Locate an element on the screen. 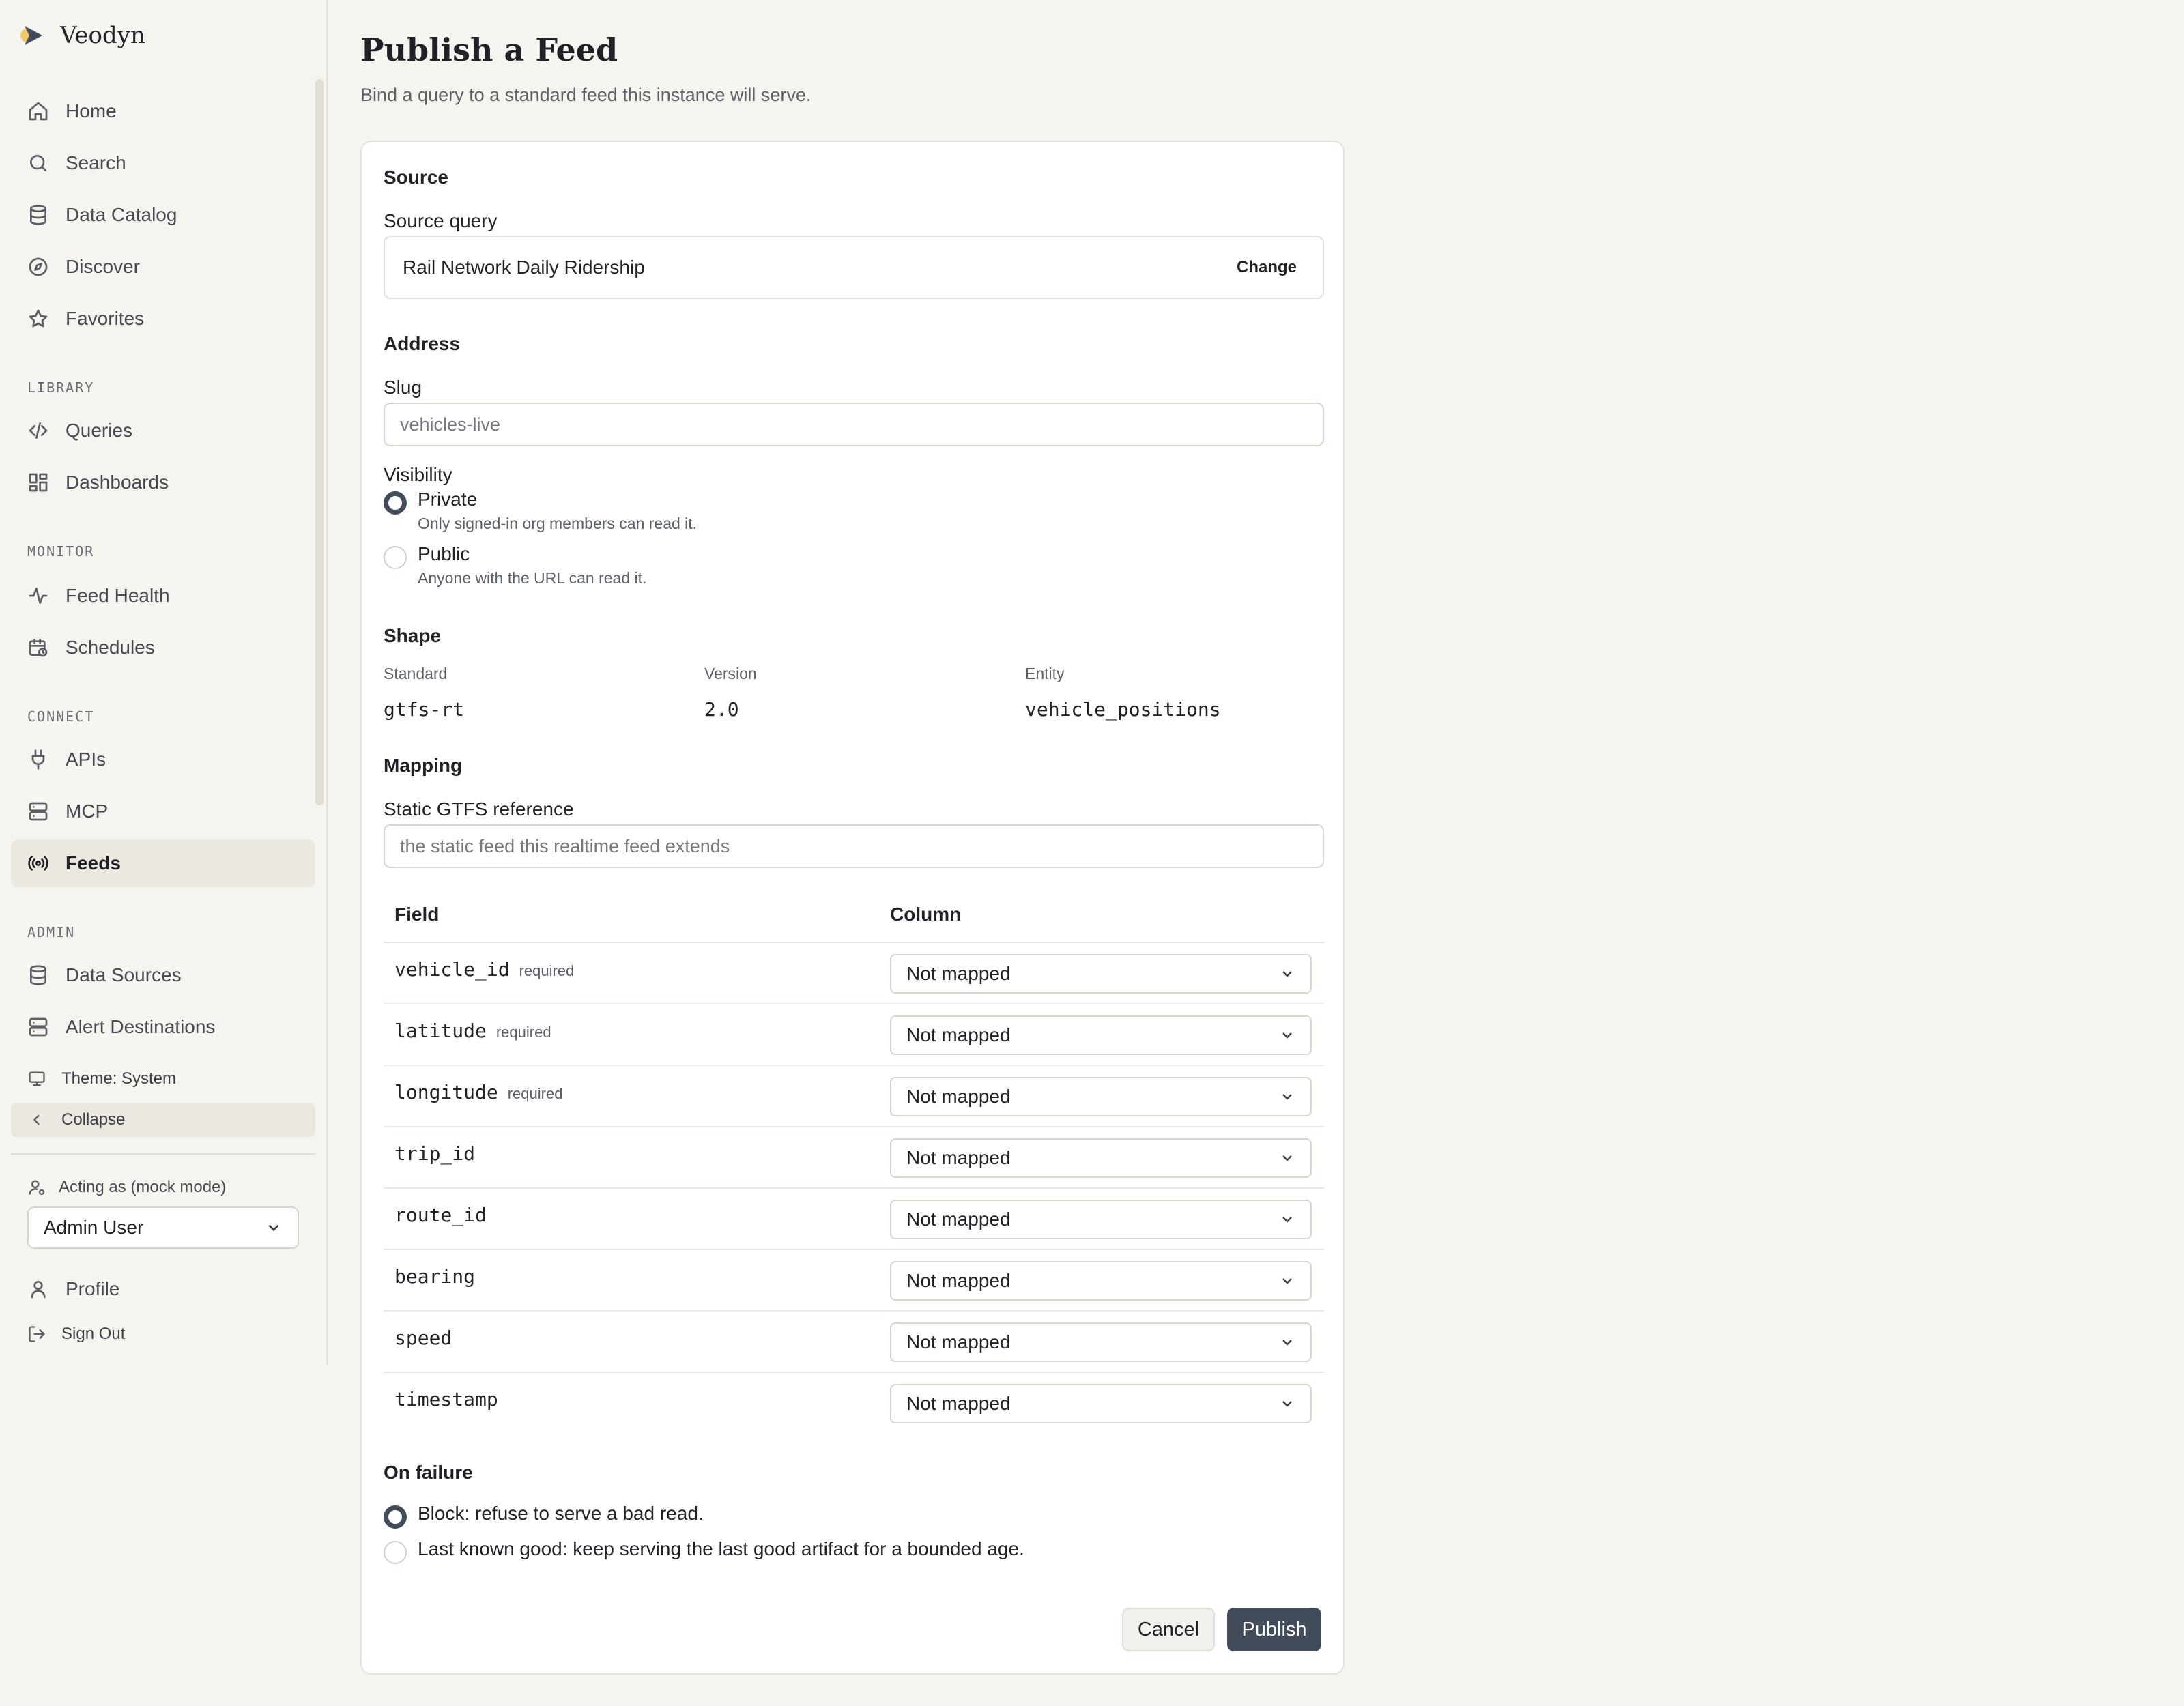 The height and width of the screenshot is (1706, 2184). section-label-connect: CONNECT is located at coordinates (61, 717).